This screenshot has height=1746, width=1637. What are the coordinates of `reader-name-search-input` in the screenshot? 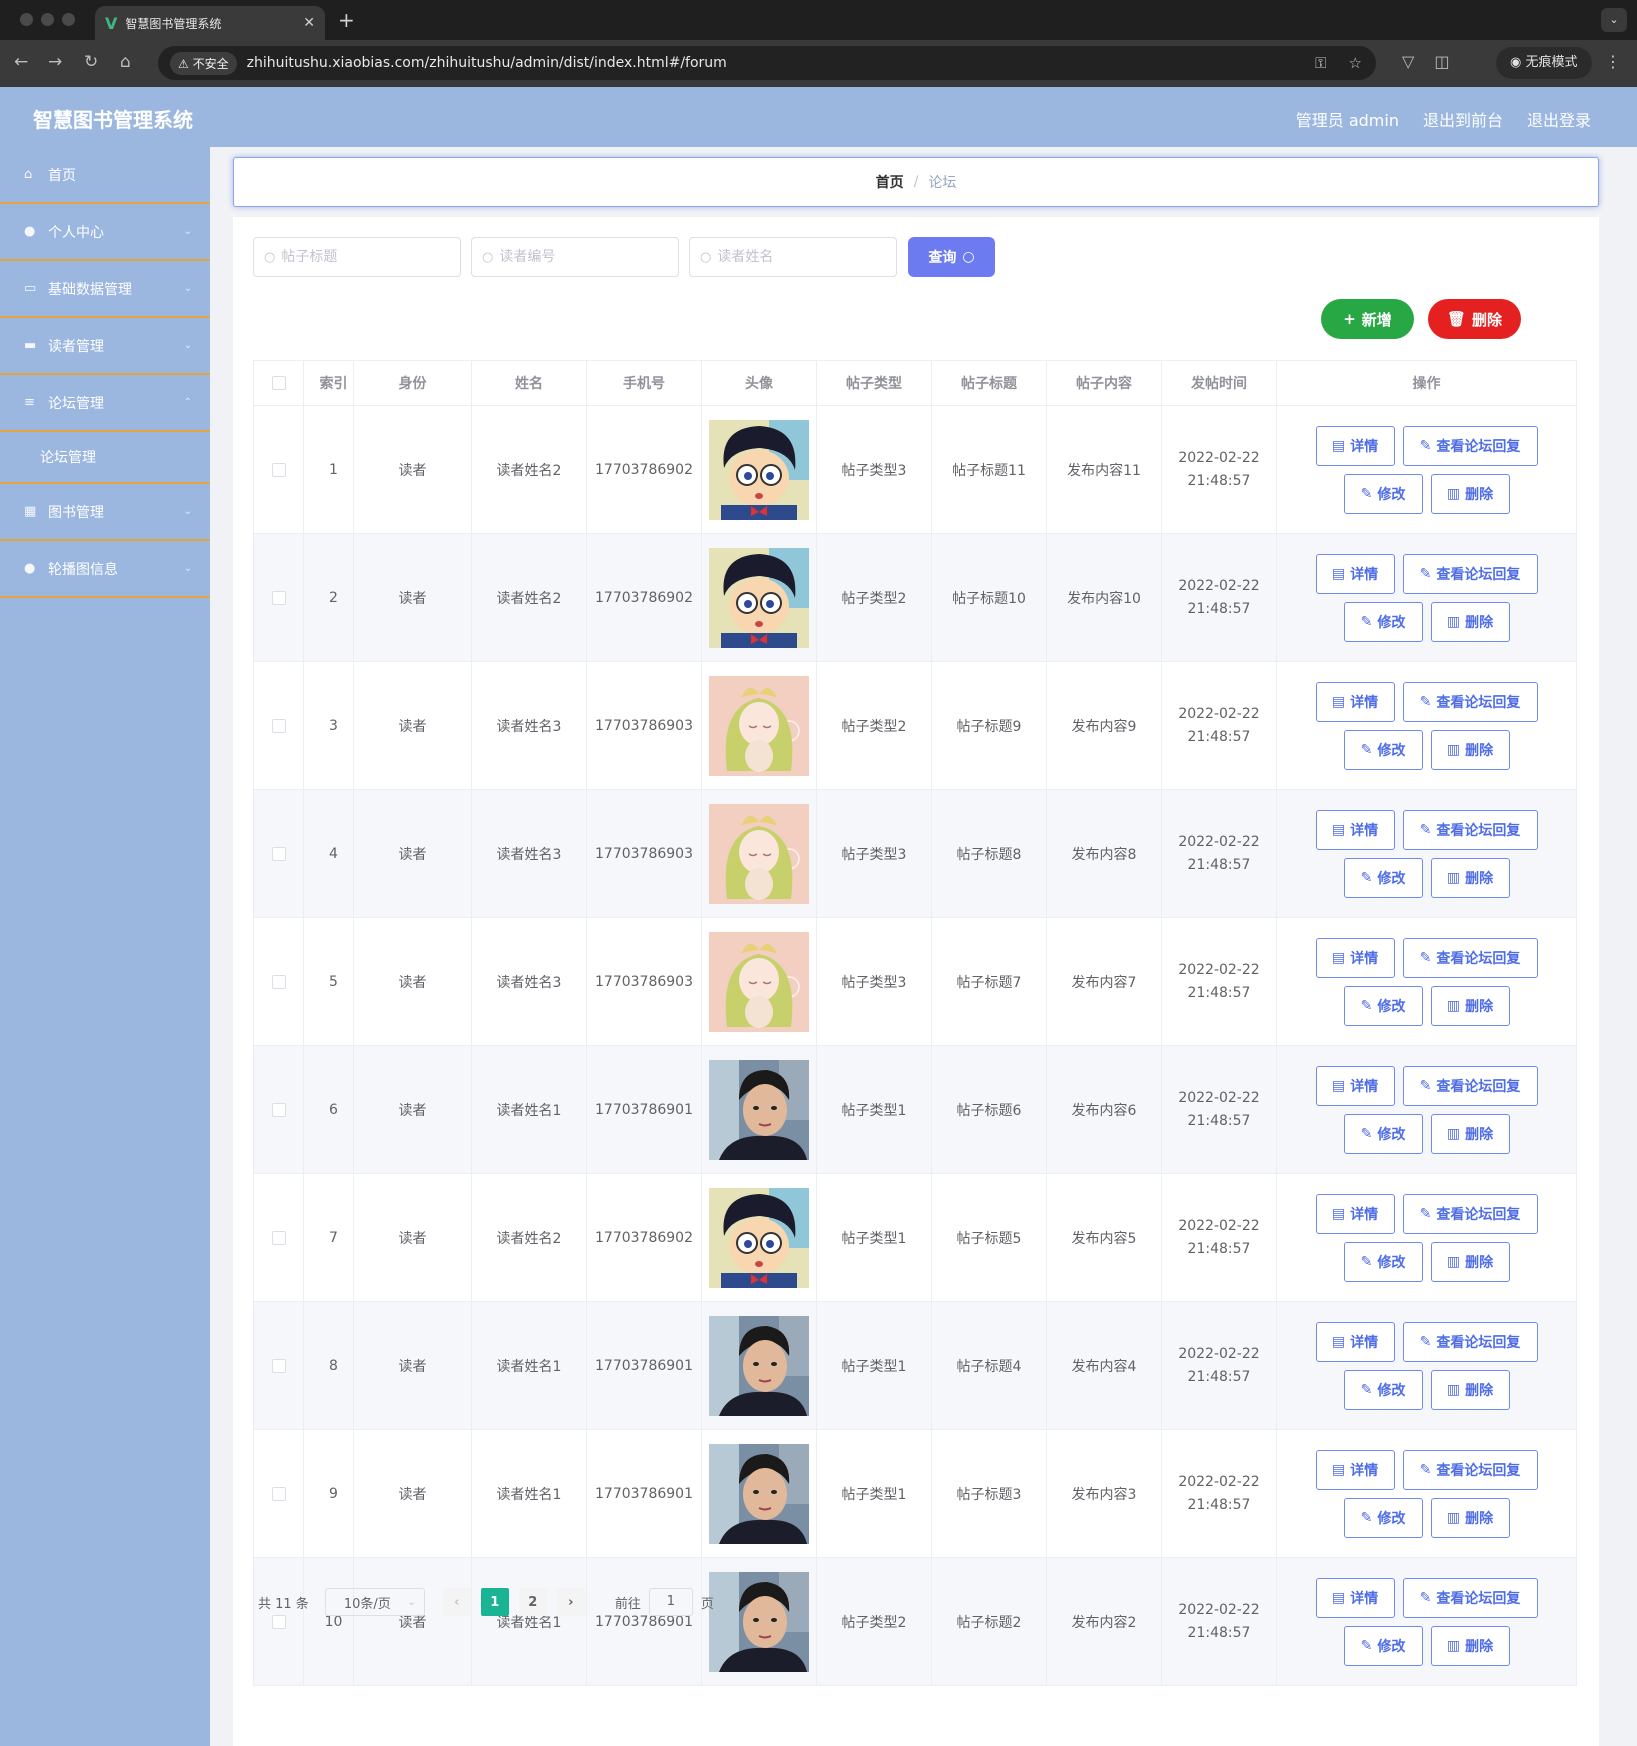 It's located at (802, 257).